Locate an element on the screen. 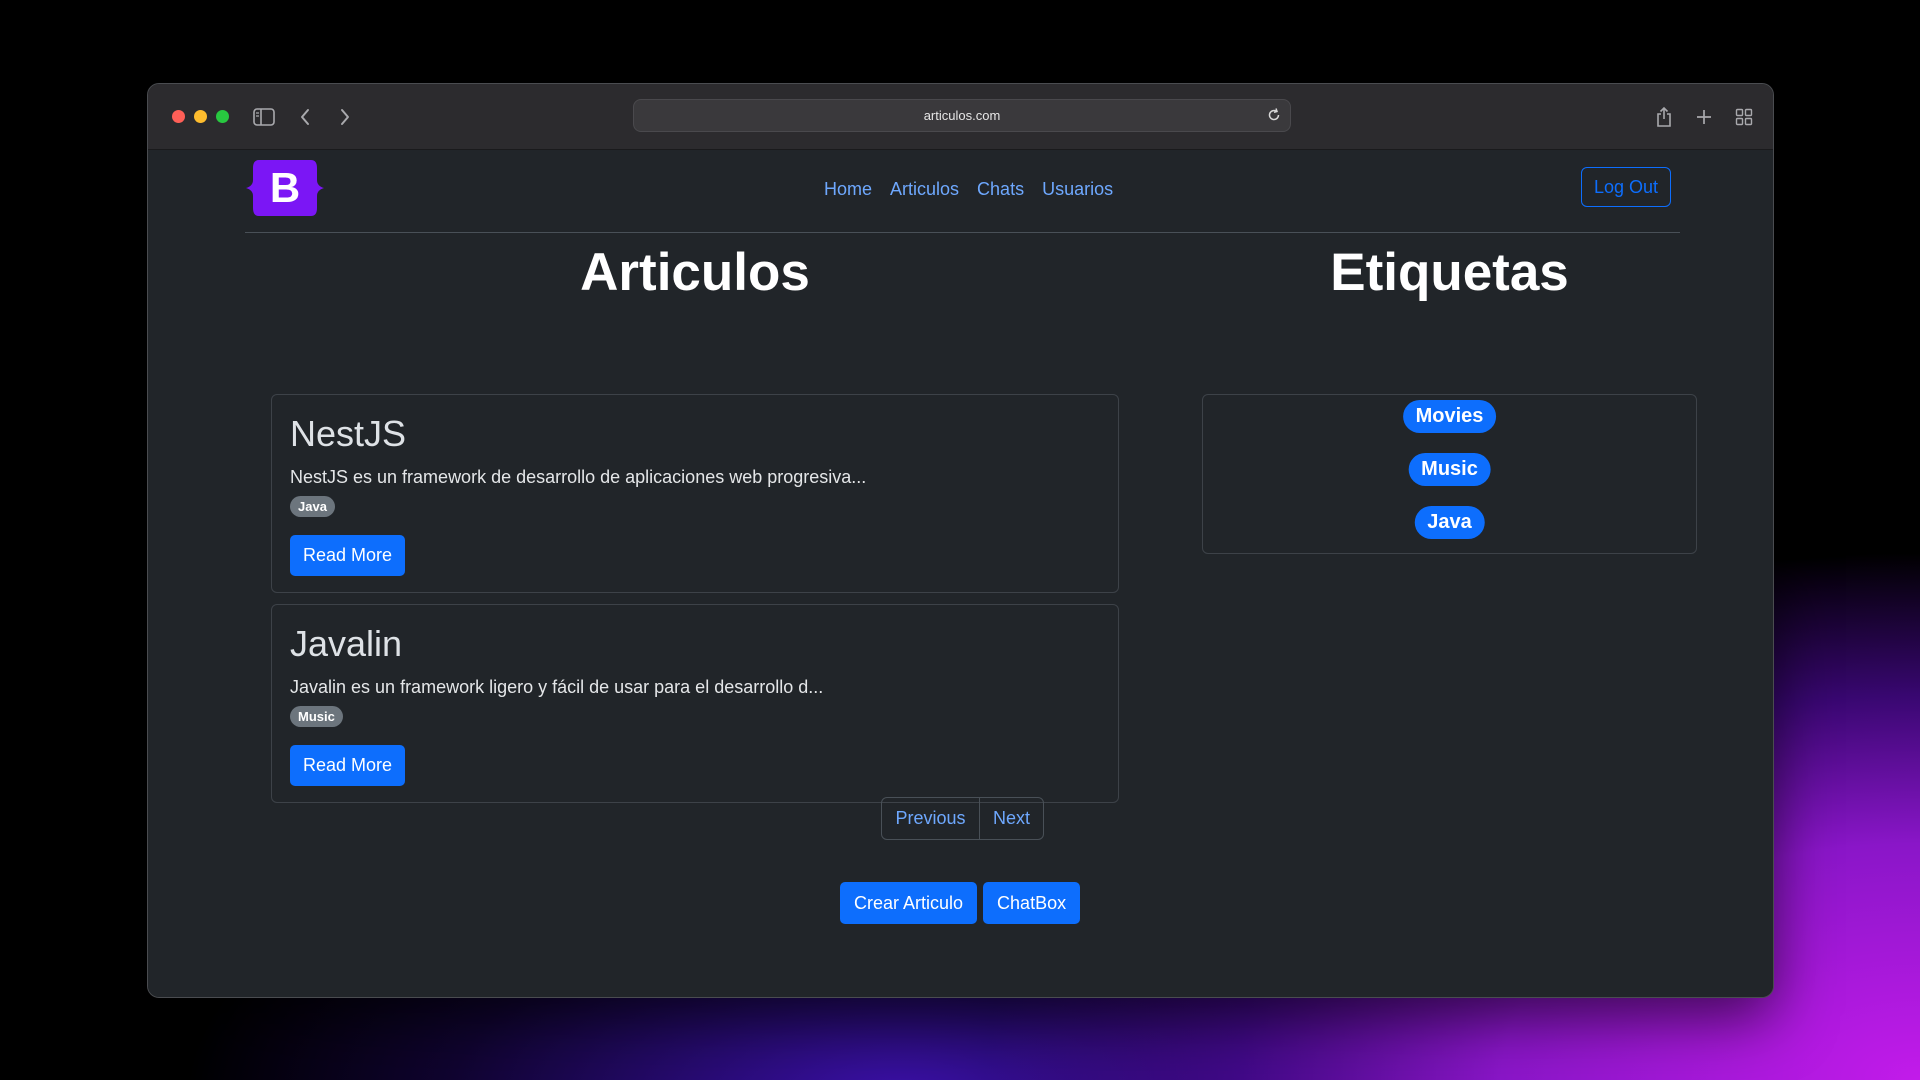 This screenshot has height=1080, width=1920. tags-card: Movies Music Java is located at coordinates (1449, 474).